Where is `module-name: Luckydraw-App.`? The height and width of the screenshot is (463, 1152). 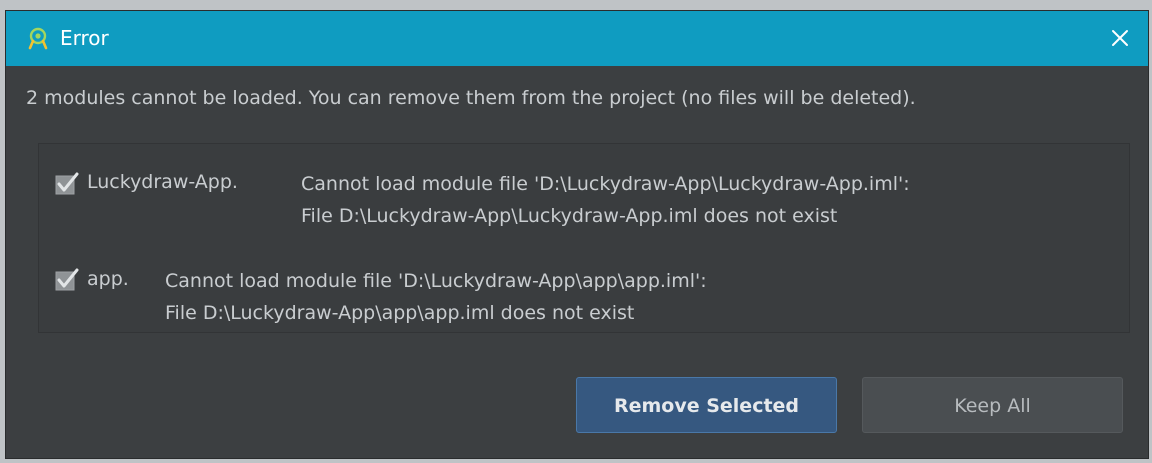 module-name: Luckydraw-App. is located at coordinates (162, 182).